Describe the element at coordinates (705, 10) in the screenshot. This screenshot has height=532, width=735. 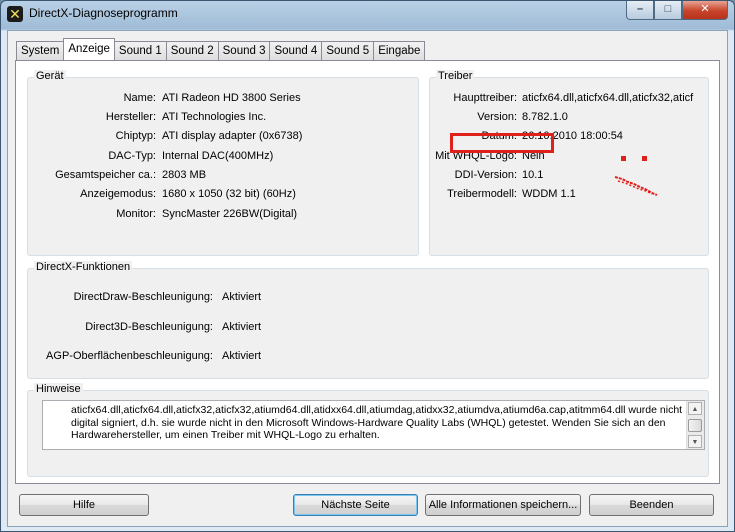
I see `close-button: ✕` at that location.